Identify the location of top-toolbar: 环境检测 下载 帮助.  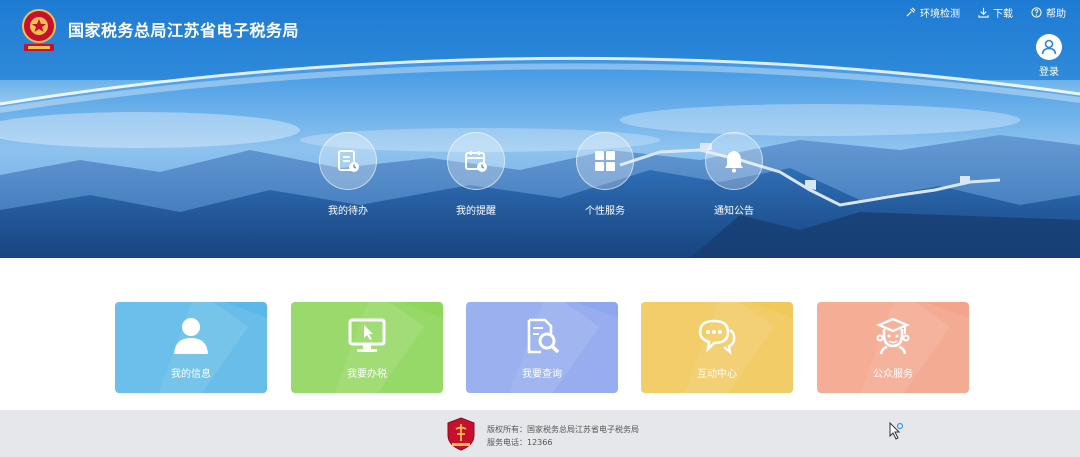
(985, 12).